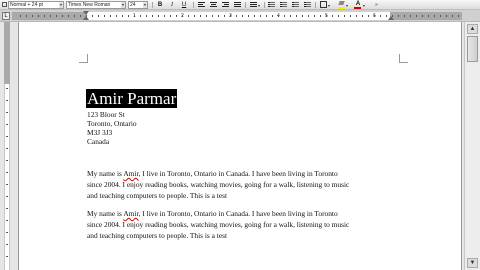 This screenshot has height=270, width=480. I want to click on style-dropdown: Normal + 24 pt ▾, so click(36, 5).